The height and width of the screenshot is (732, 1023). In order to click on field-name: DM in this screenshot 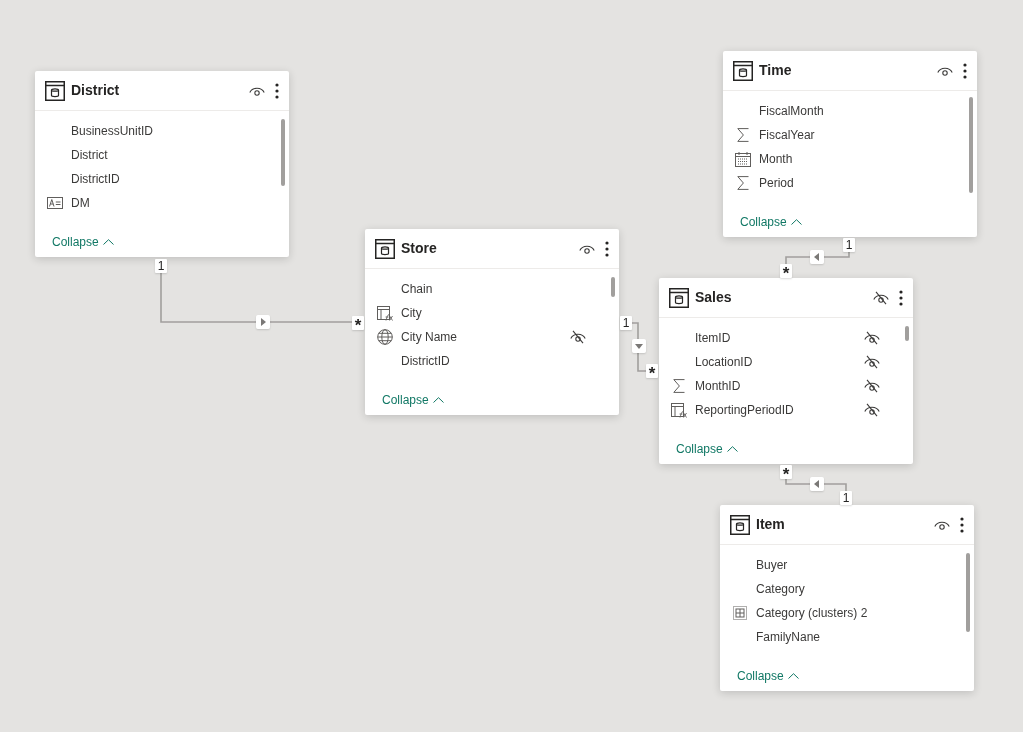, I will do `click(155, 203)`.